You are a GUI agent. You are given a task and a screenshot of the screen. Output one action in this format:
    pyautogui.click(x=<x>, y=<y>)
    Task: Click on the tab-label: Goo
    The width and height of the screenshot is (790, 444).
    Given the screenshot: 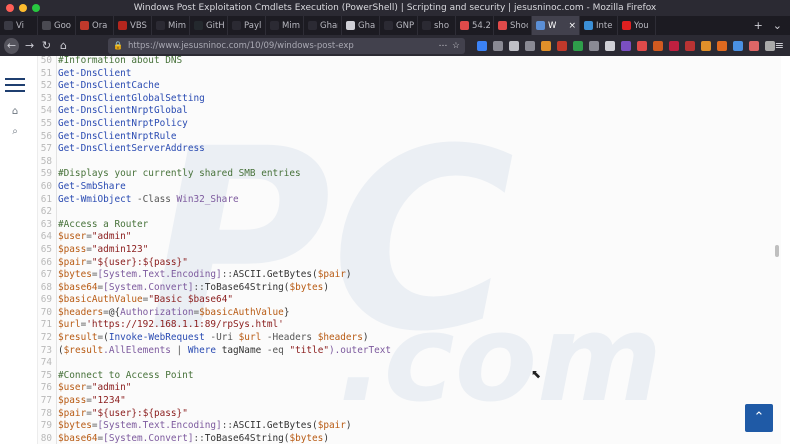 What is the action you would take?
    pyautogui.click(x=62, y=25)
    